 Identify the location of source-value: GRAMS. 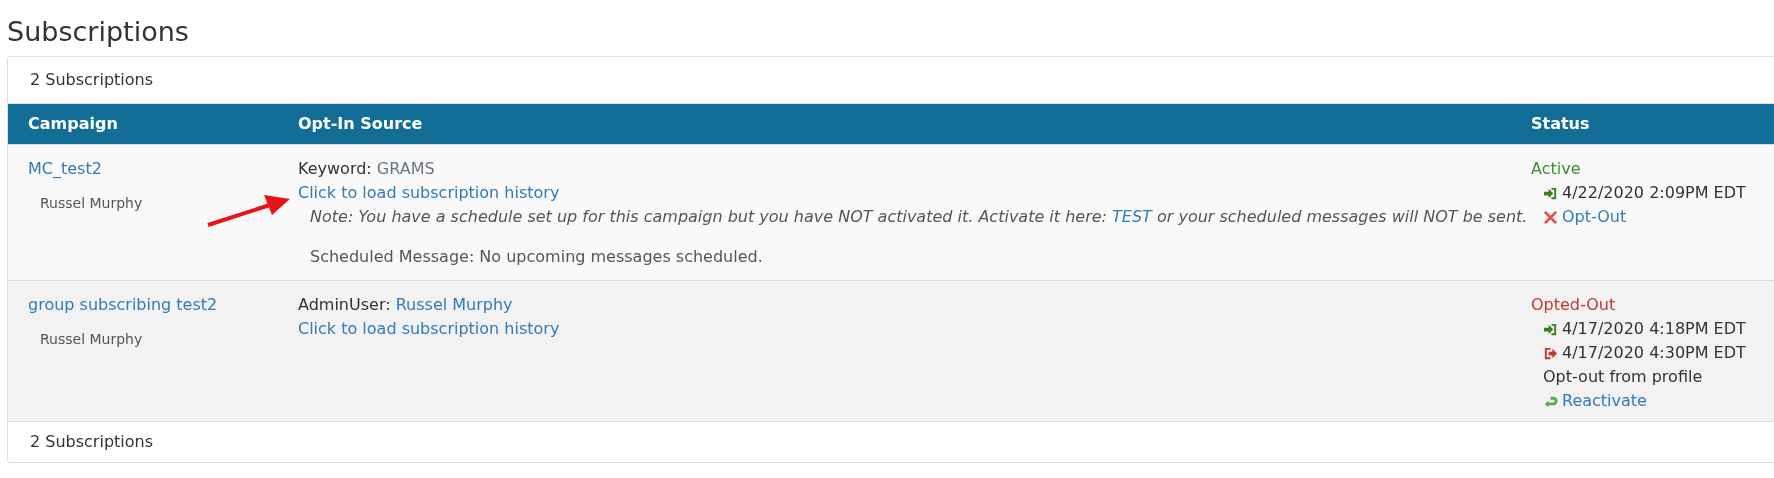
(405, 169).